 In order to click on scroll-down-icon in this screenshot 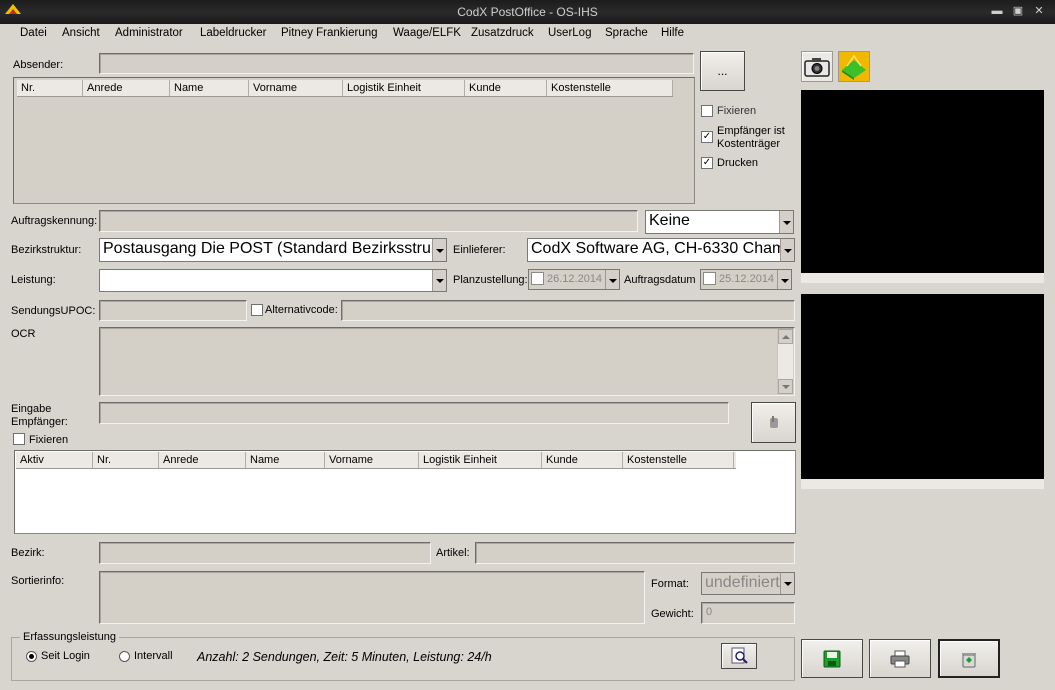, I will do `click(785, 386)`.